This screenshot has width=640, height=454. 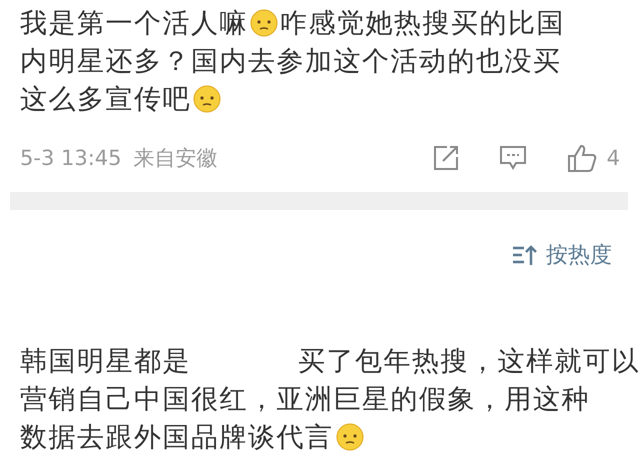 I want to click on comment-text: 买了包年热搜，这样就可以, so click(x=469, y=362).